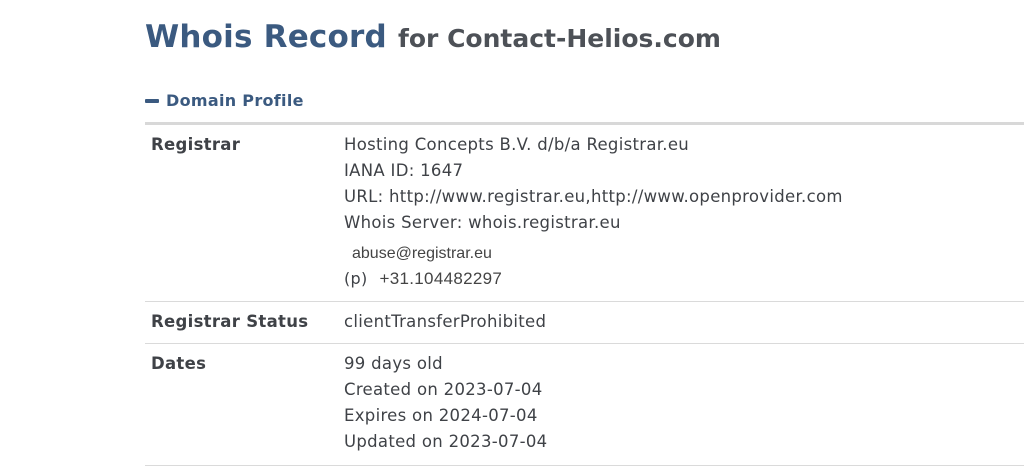 The height and width of the screenshot is (474, 1024). I want to click on status-value: clientTransferProhibited, so click(445, 321).